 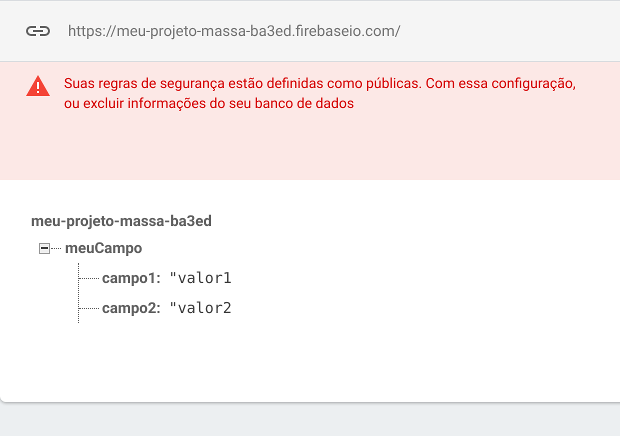 What do you see at coordinates (44, 248) in the screenshot?
I see `collapse-toggle` at bounding box center [44, 248].